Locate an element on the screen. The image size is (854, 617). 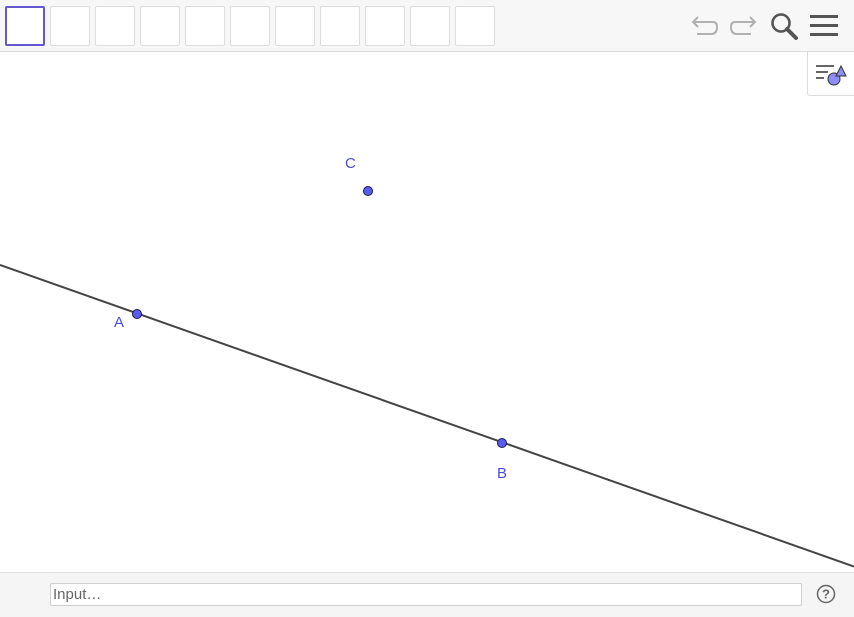
hamburger-menu-icon is located at coordinates (824, 25).